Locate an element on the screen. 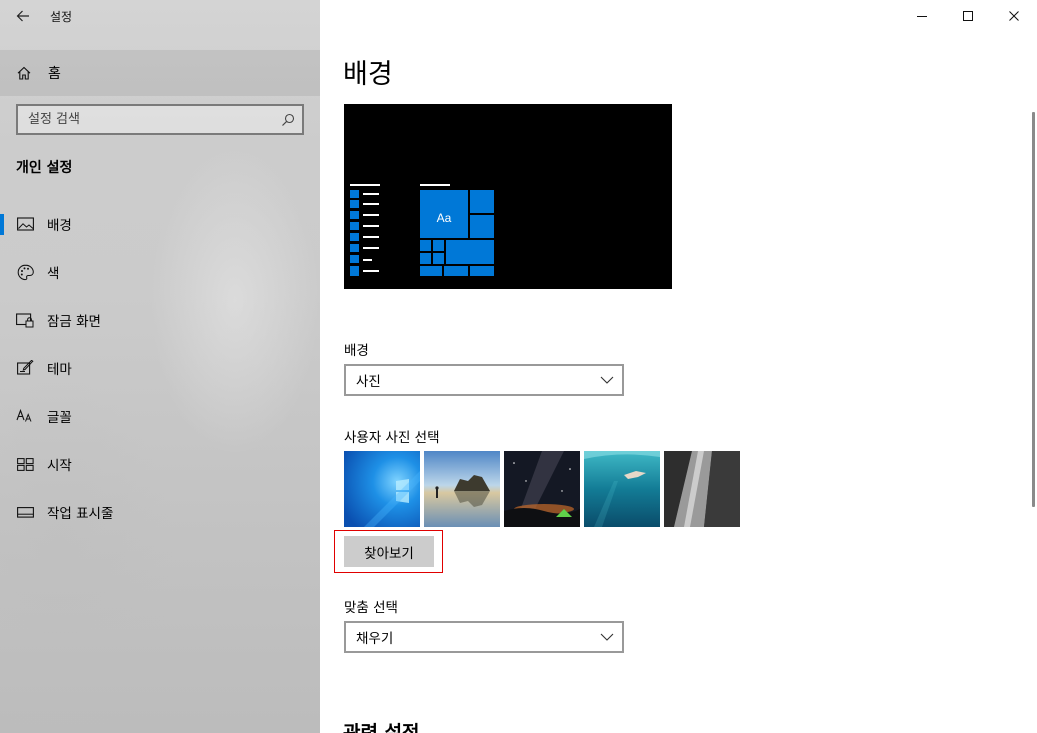  sidebar-item-label: 테마 is located at coordinates (59, 370).